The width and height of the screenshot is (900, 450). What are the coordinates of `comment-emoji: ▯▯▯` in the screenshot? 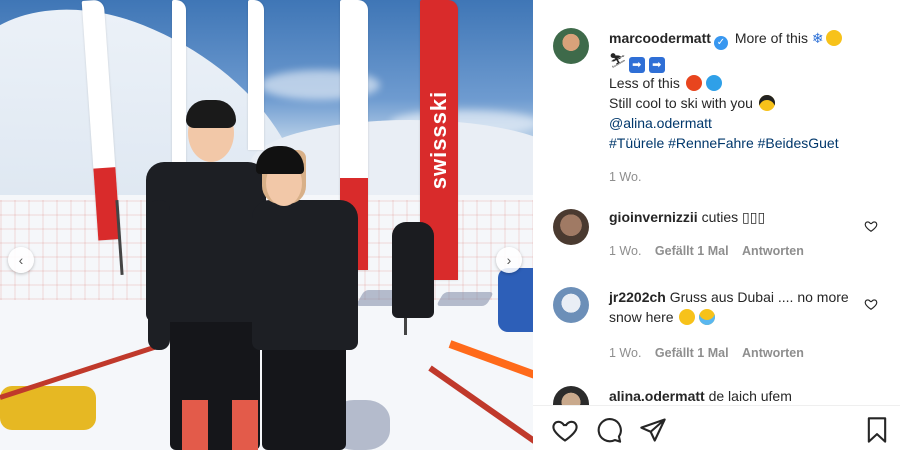 It's located at (754, 217).